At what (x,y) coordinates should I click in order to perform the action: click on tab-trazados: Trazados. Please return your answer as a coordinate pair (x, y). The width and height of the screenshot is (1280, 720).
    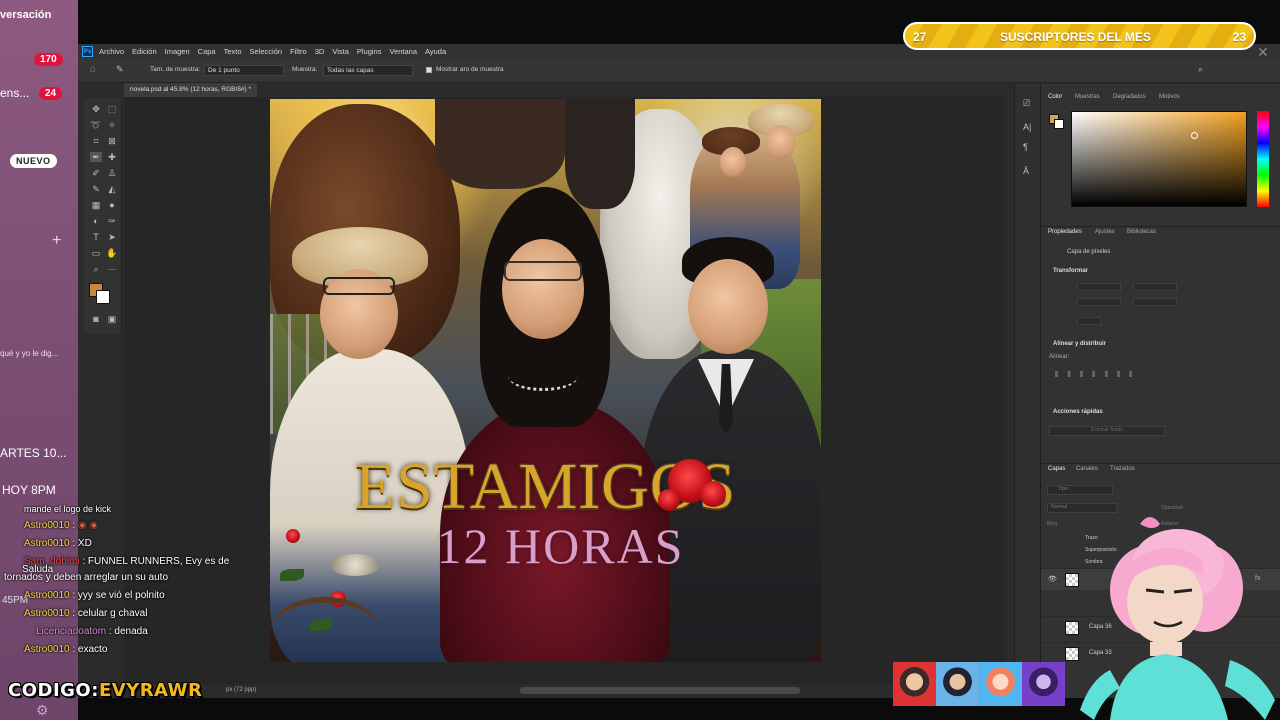
    Looking at the image, I should click on (1122, 469).